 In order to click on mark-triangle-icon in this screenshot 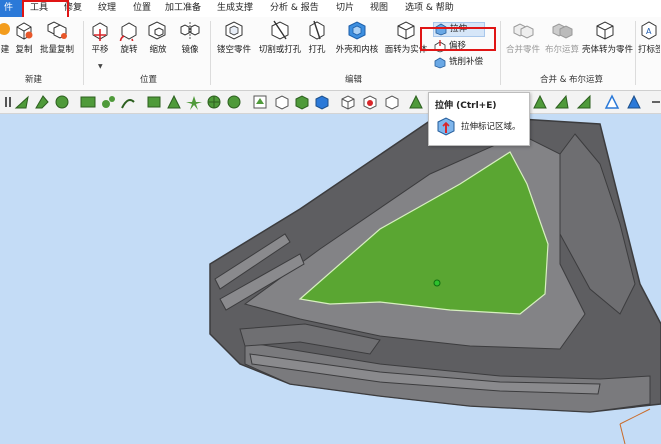, I will do `click(22, 102)`.